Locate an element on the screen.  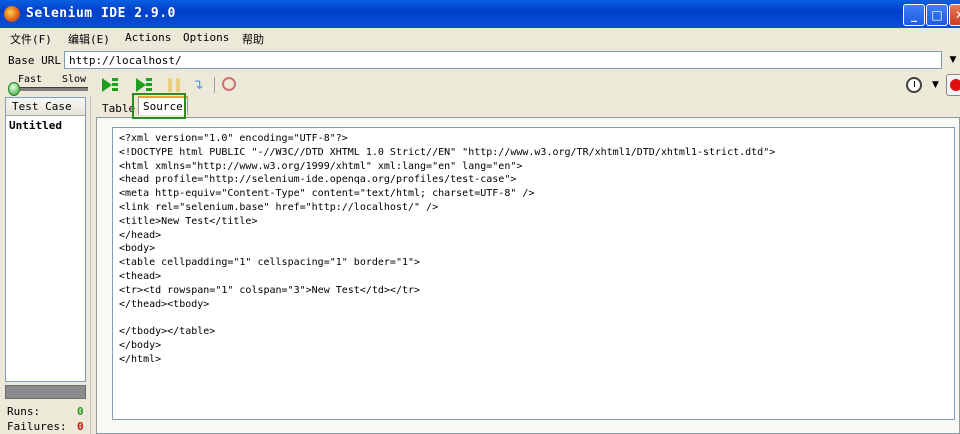
failures-value: 0 is located at coordinates (80, 426).